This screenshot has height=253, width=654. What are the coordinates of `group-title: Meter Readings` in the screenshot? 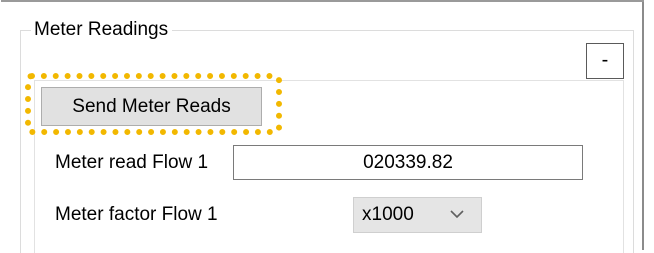 It's located at (102, 30).